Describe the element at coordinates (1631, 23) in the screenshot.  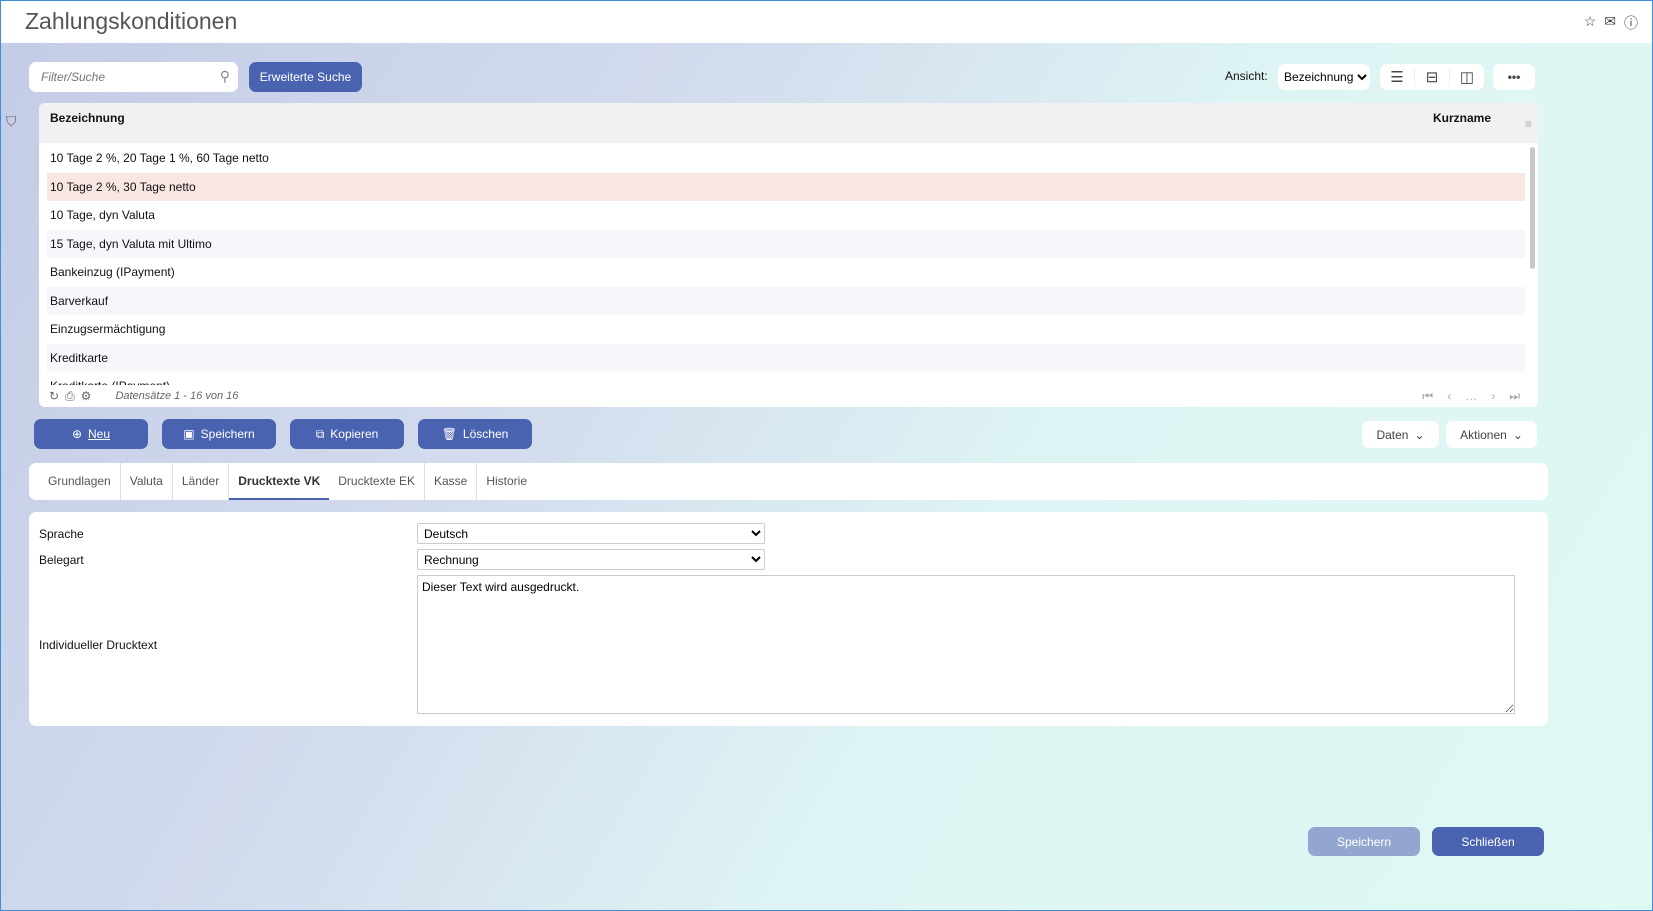
I see `help-icon: ⓘ` at that location.